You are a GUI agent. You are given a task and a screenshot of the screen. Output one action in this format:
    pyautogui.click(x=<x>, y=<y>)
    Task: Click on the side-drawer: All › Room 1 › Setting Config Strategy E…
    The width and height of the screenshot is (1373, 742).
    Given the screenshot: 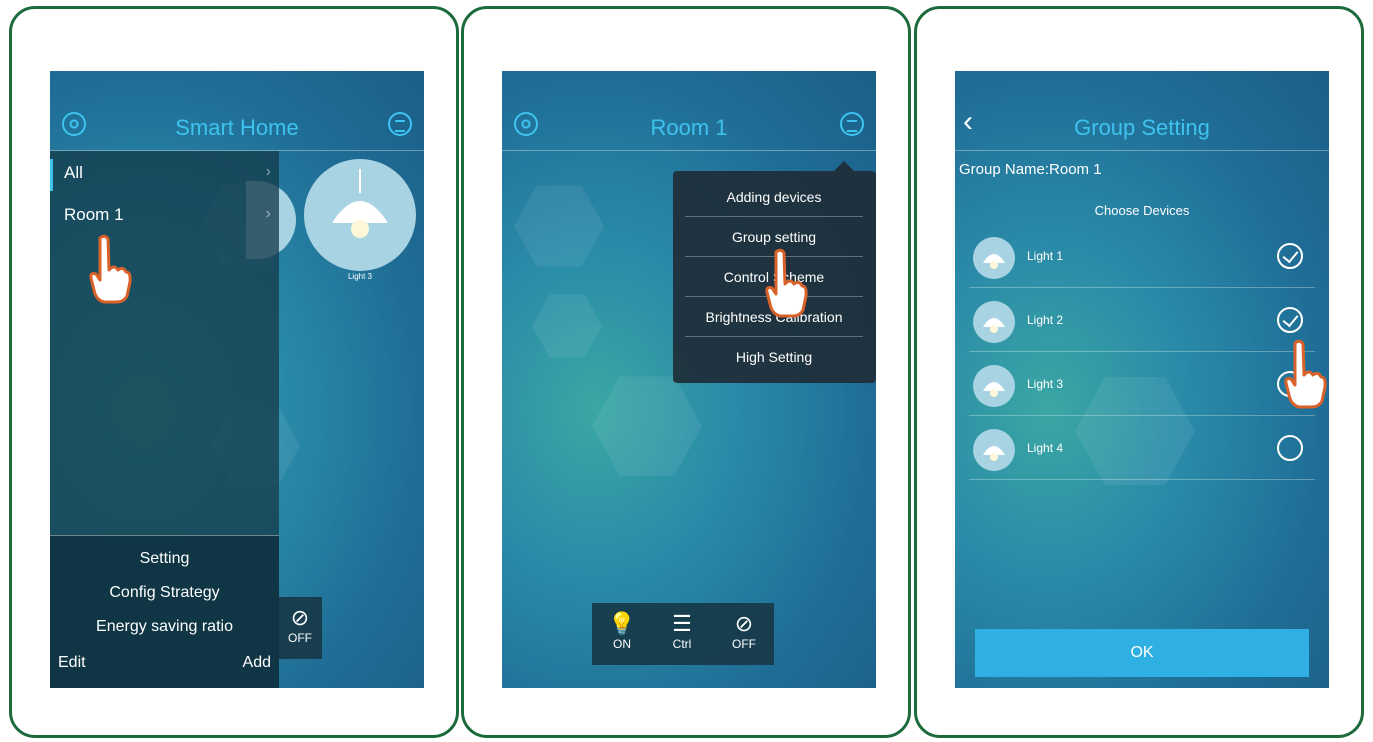 What is the action you would take?
    pyautogui.click(x=164, y=419)
    